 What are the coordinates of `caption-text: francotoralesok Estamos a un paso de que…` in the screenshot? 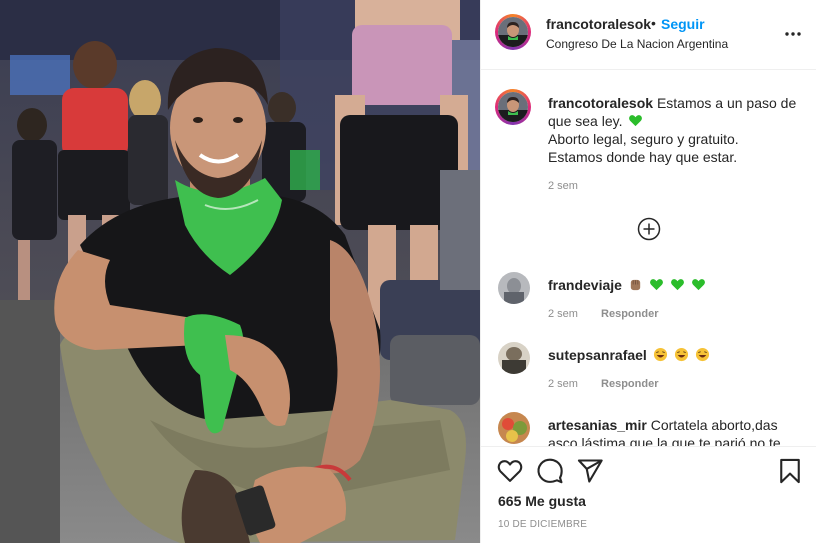 It's located at (675, 130).